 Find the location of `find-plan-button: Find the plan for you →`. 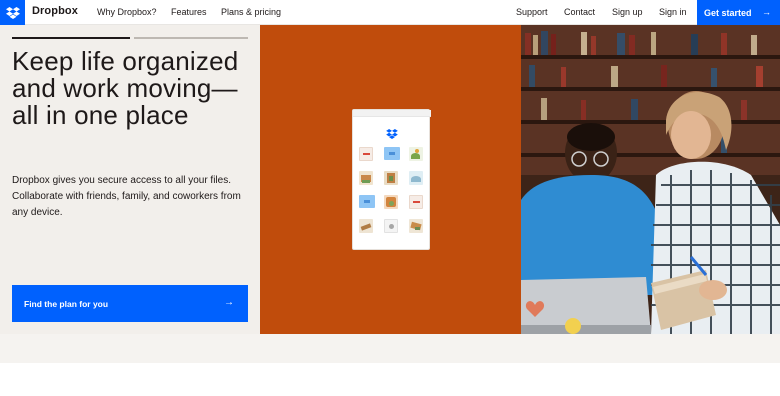

find-plan-button: Find the plan for you → is located at coordinates (130, 303).